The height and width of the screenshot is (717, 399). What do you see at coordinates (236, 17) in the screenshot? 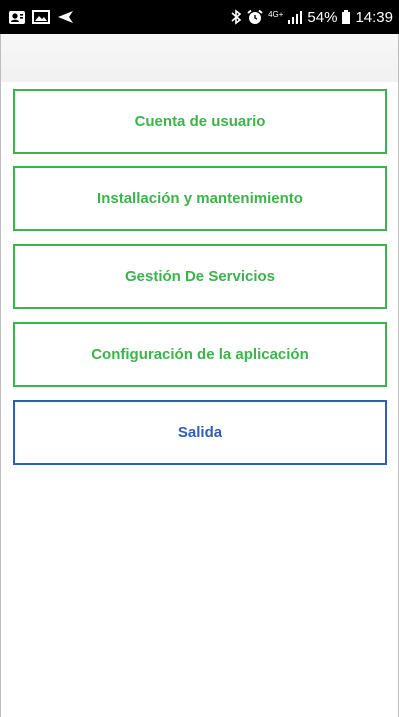
I see `bluetooth-icon` at bounding box center [236, 17].